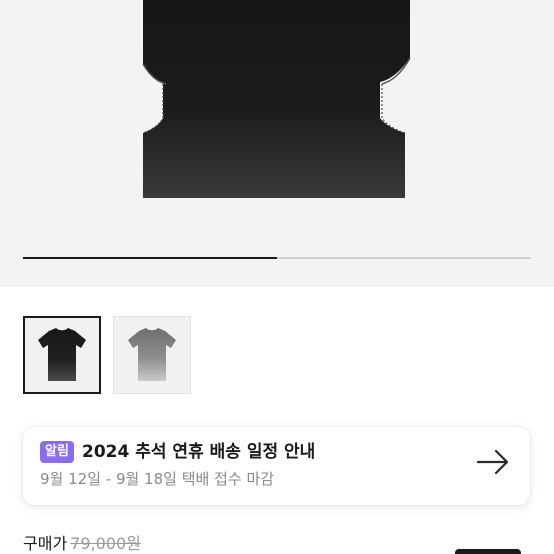  I want to click on black-tshirt-thumbnail-image, so click(62, 354).